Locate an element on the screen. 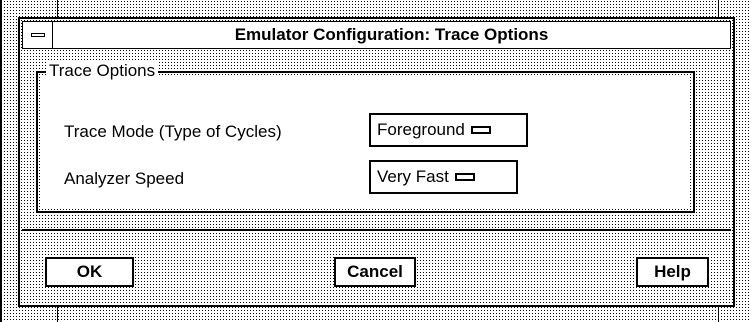 Image resolution: width=751 pixels, height=322 pixels. help-button: Help is located at coordinates (672, 272).